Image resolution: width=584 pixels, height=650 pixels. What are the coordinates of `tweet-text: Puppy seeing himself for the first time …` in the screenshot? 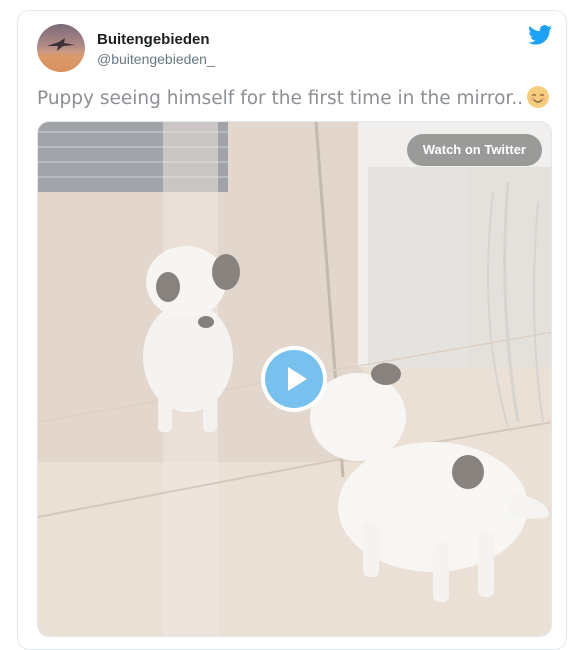 It's located at (293, 98).